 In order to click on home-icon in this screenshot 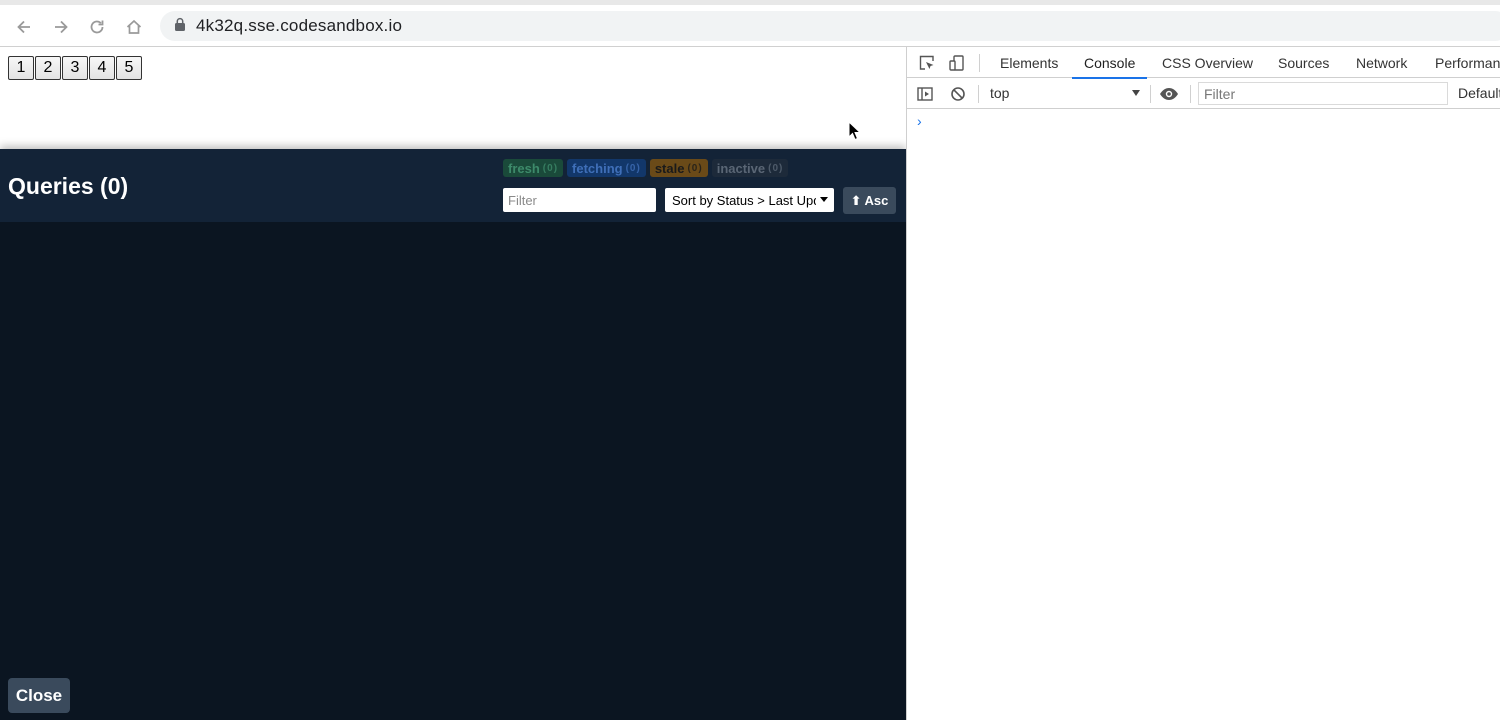, I will do `click(134, 27)`.